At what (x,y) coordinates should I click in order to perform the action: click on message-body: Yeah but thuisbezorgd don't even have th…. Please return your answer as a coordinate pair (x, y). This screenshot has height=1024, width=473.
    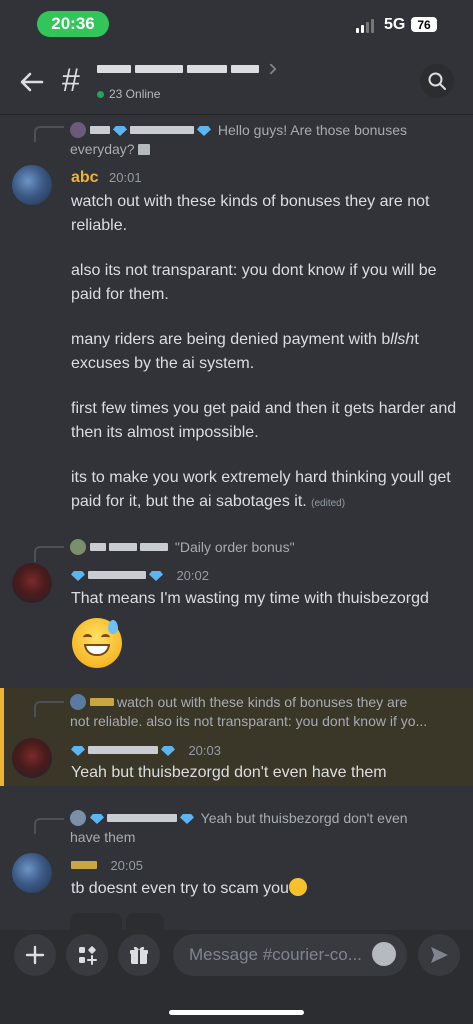
    Looking at the image, I should click on (229, 772).